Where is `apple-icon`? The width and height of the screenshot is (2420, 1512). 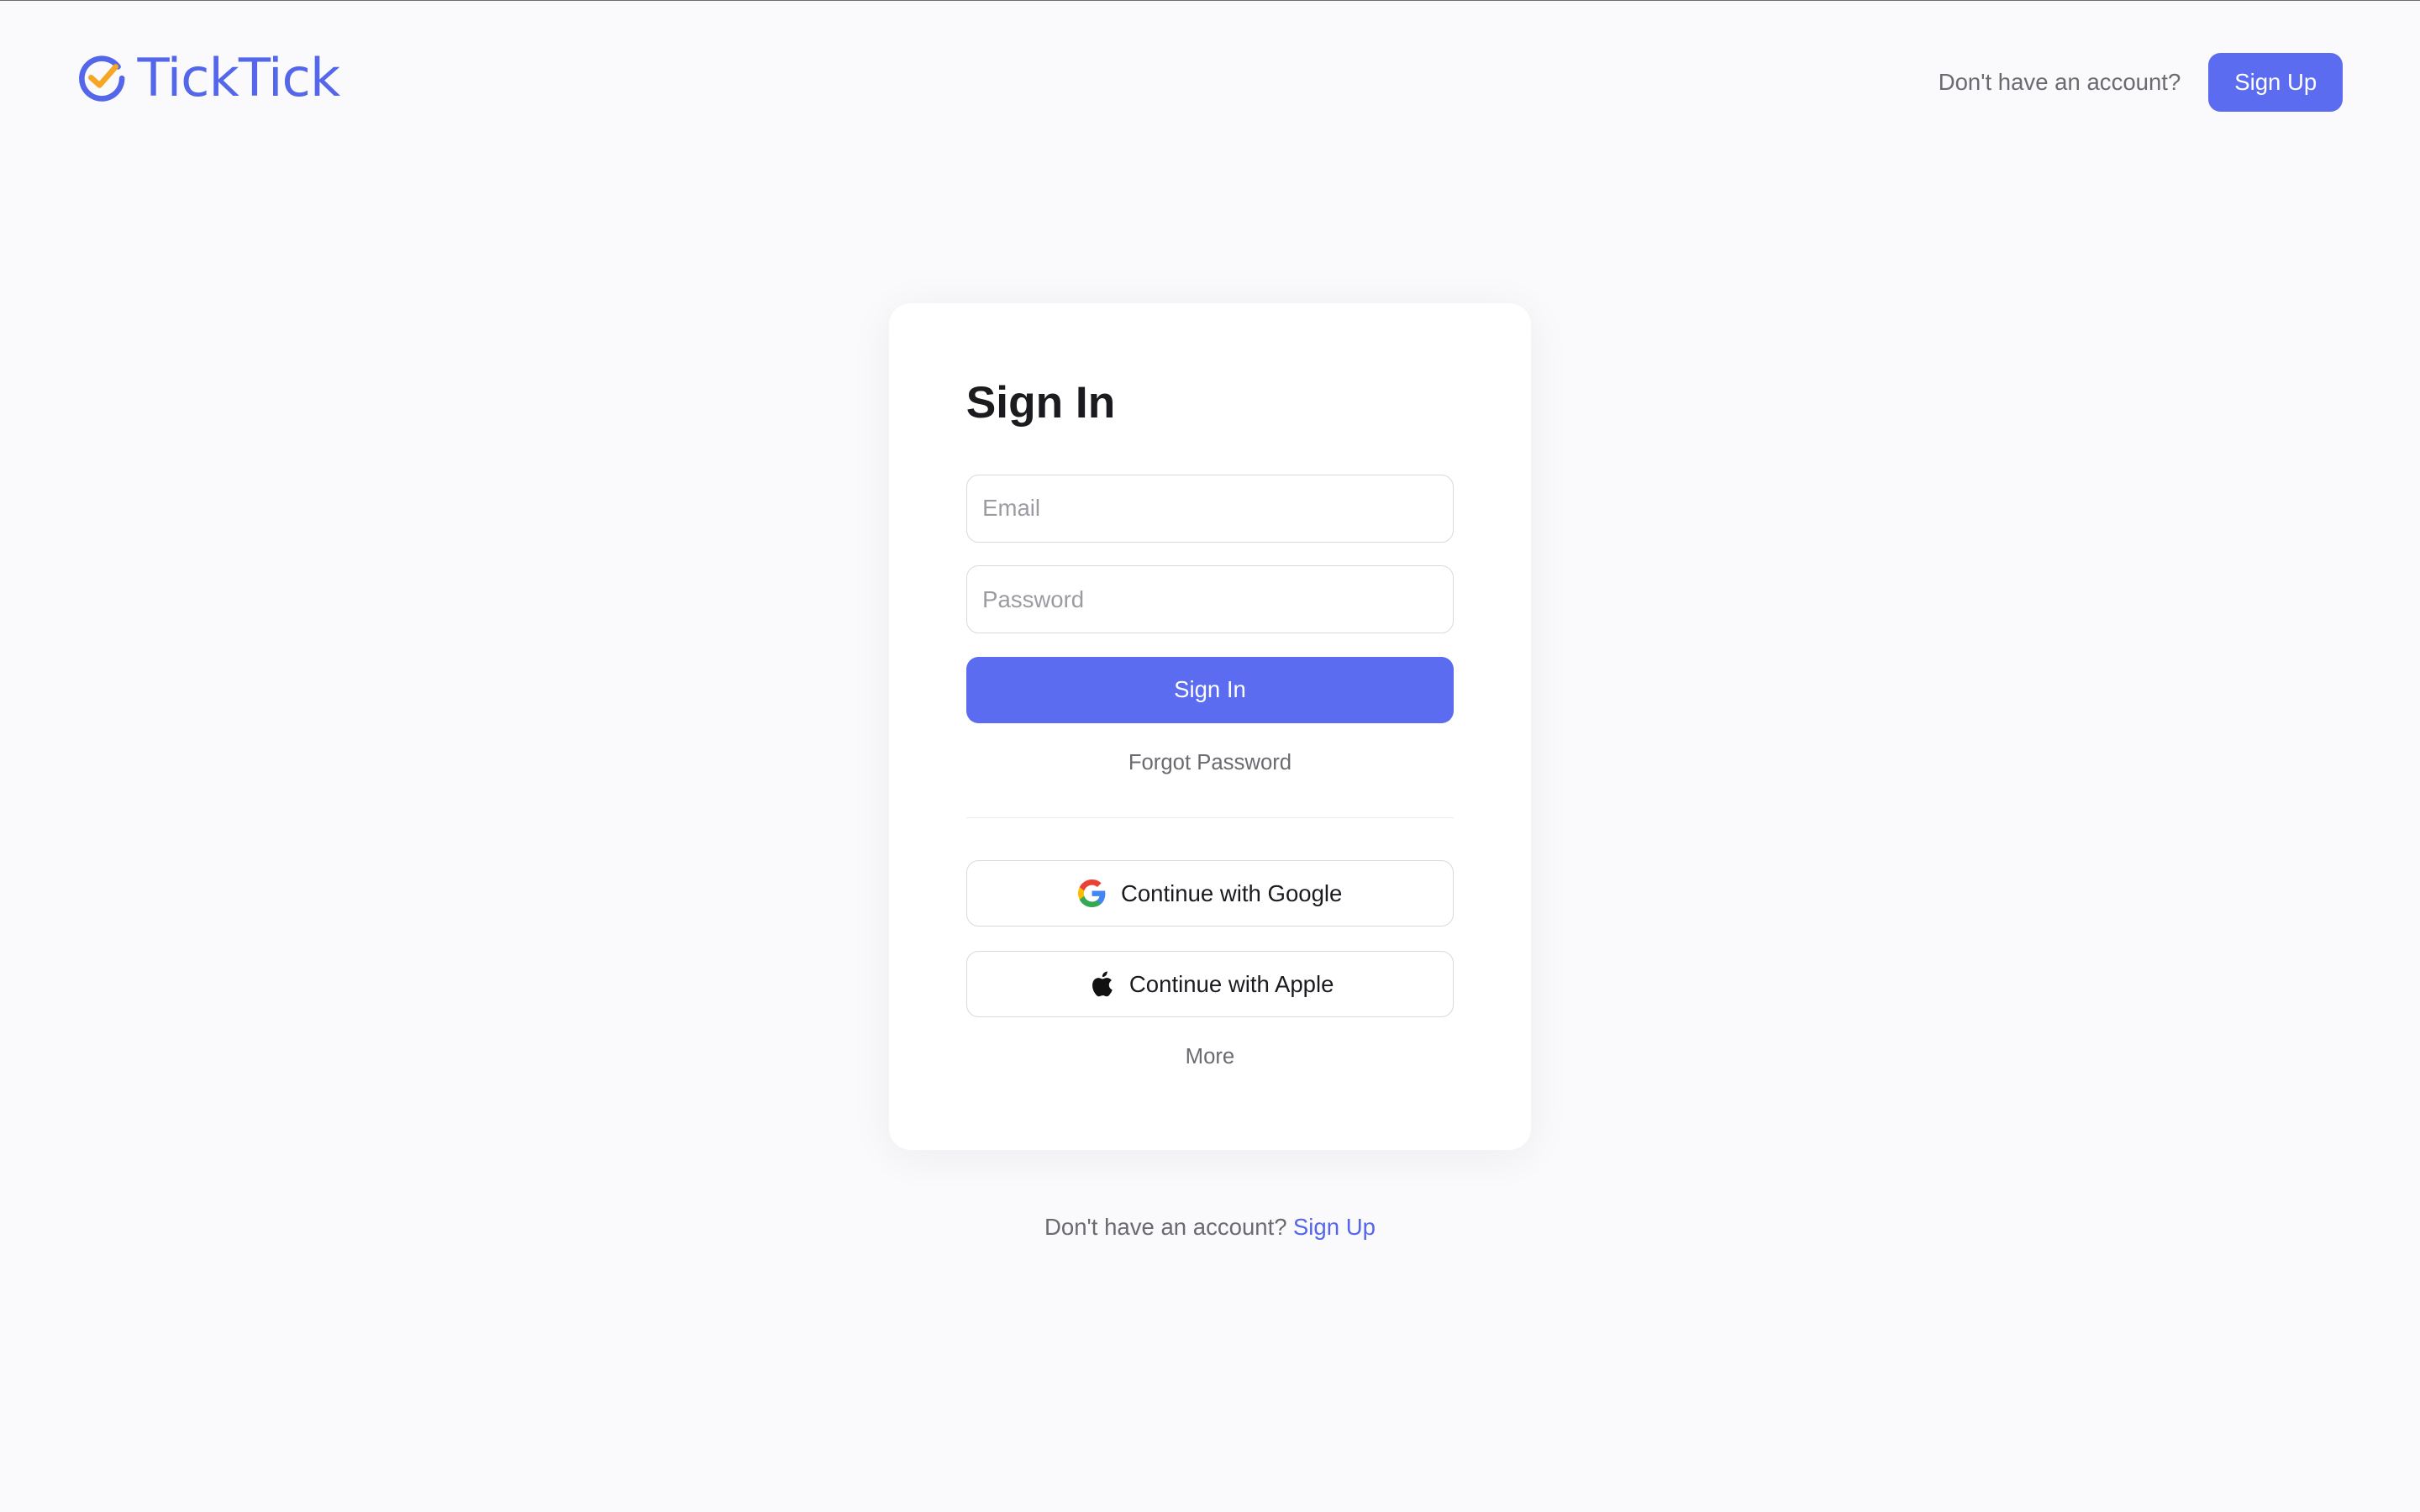 apple-icon is located at coordinates (1103, 984).